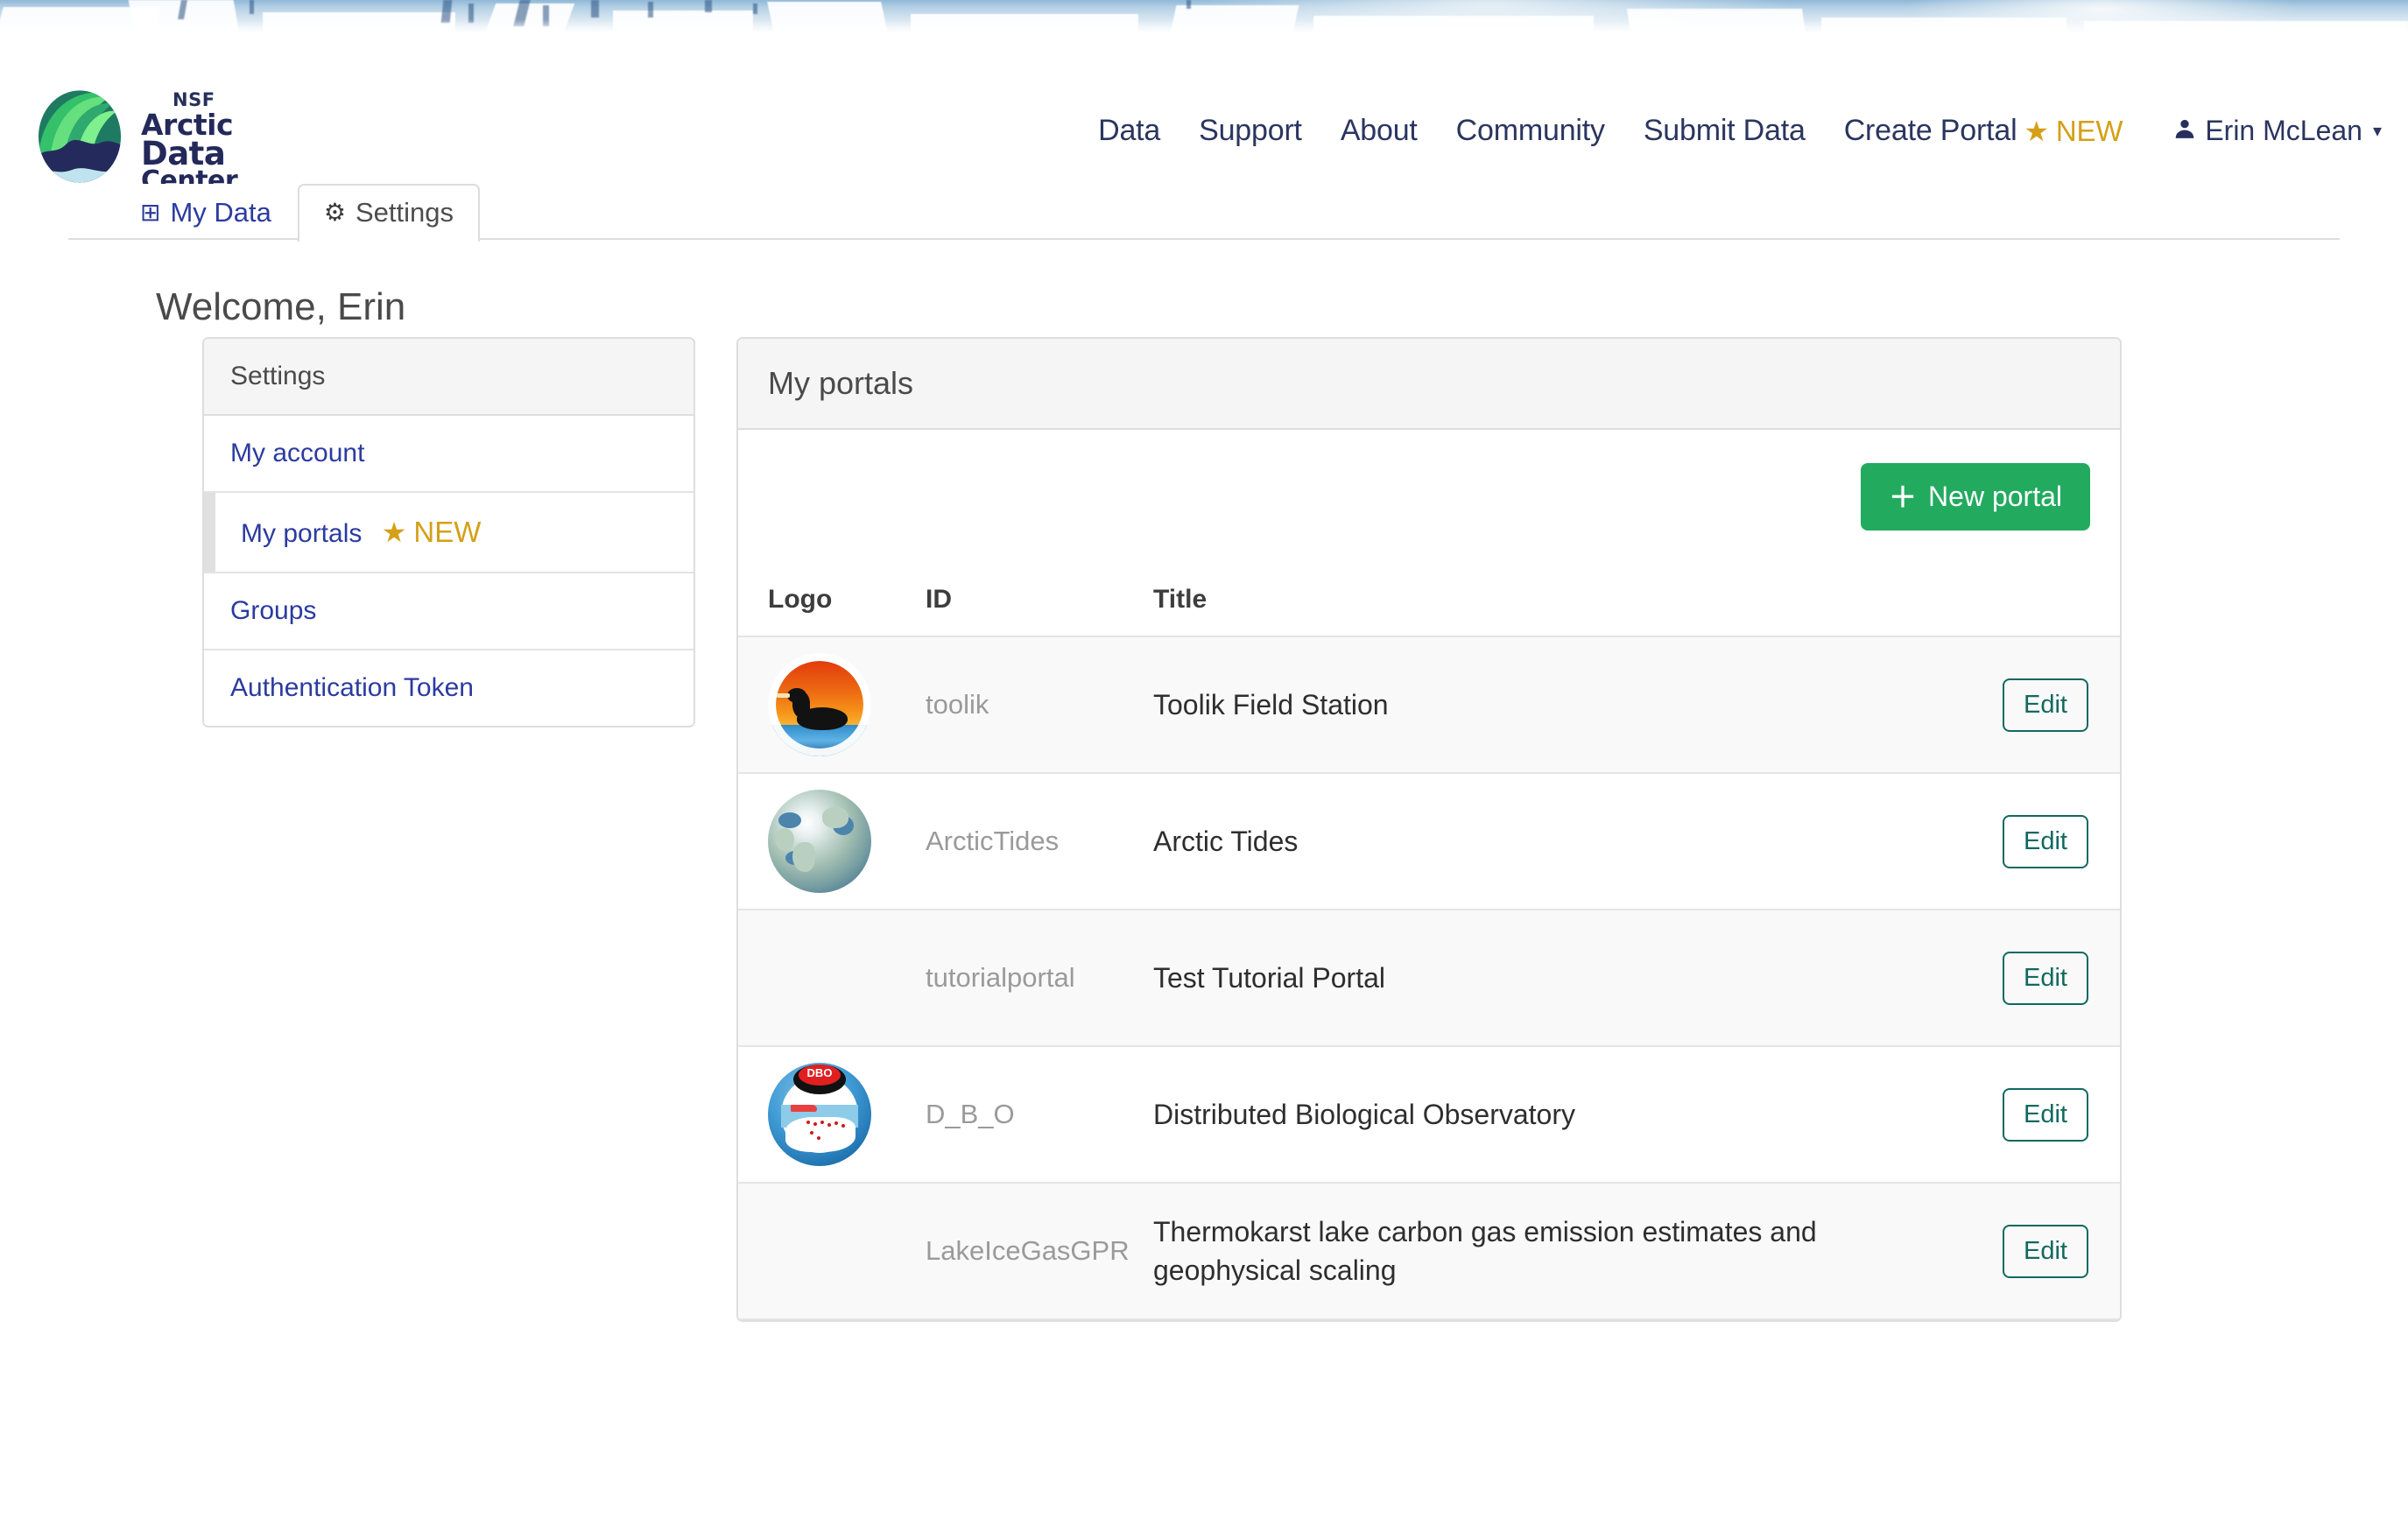 This screenshot has height=1539, width=2408. I want to click on sidebar-item-my-portals-label: My portals, so click(302, 534).